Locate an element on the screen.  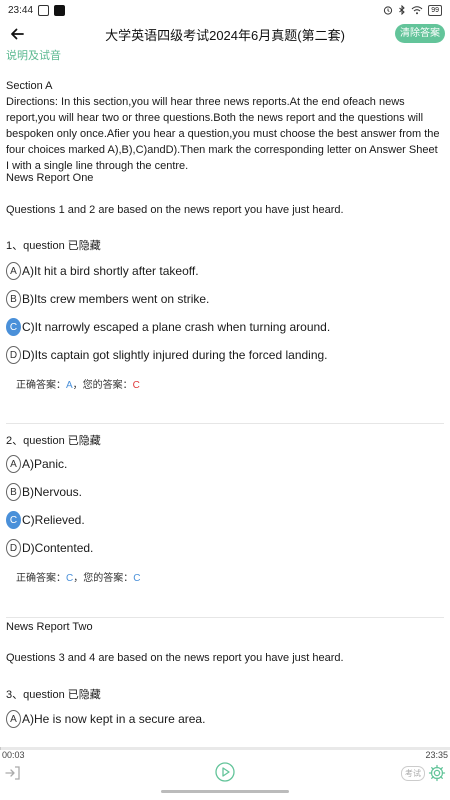
total-time: 23:35 is located at coordinates (436, 755).